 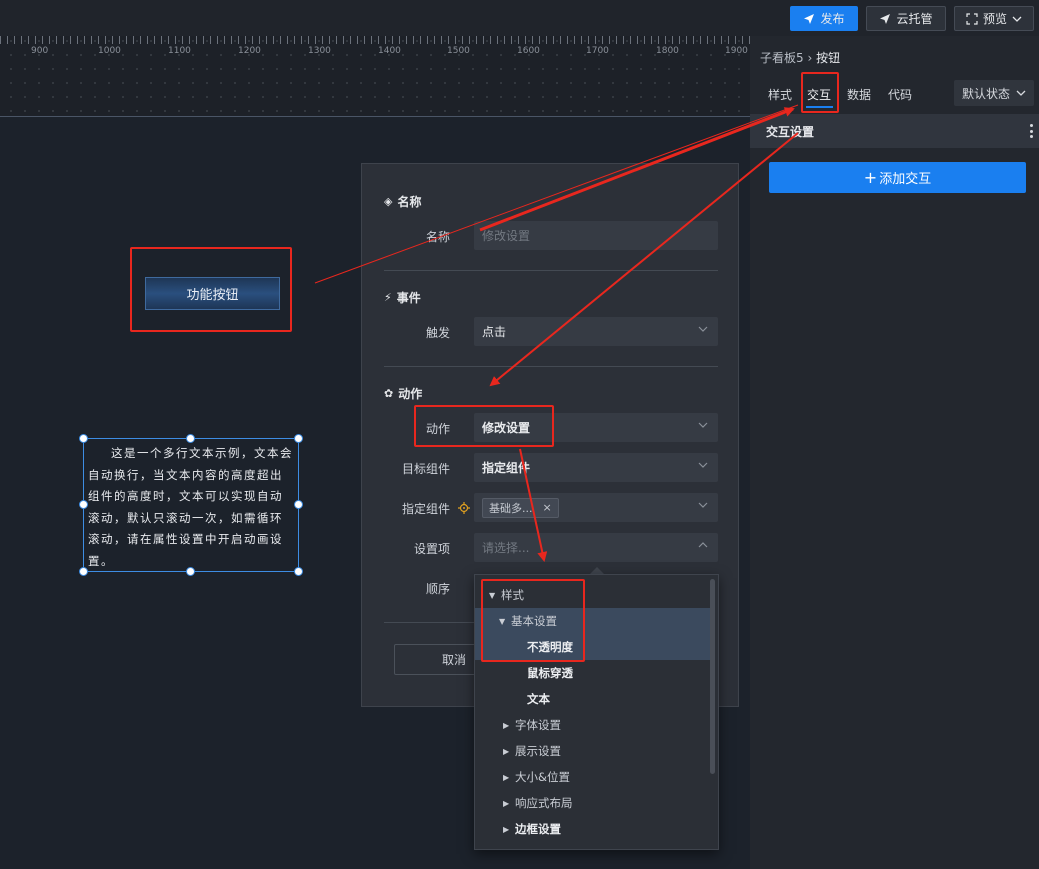 What do you see at coordinates (596, 235) in the screenshot?
I see `name-input: 修改设置` at bounding box center [596, 235].